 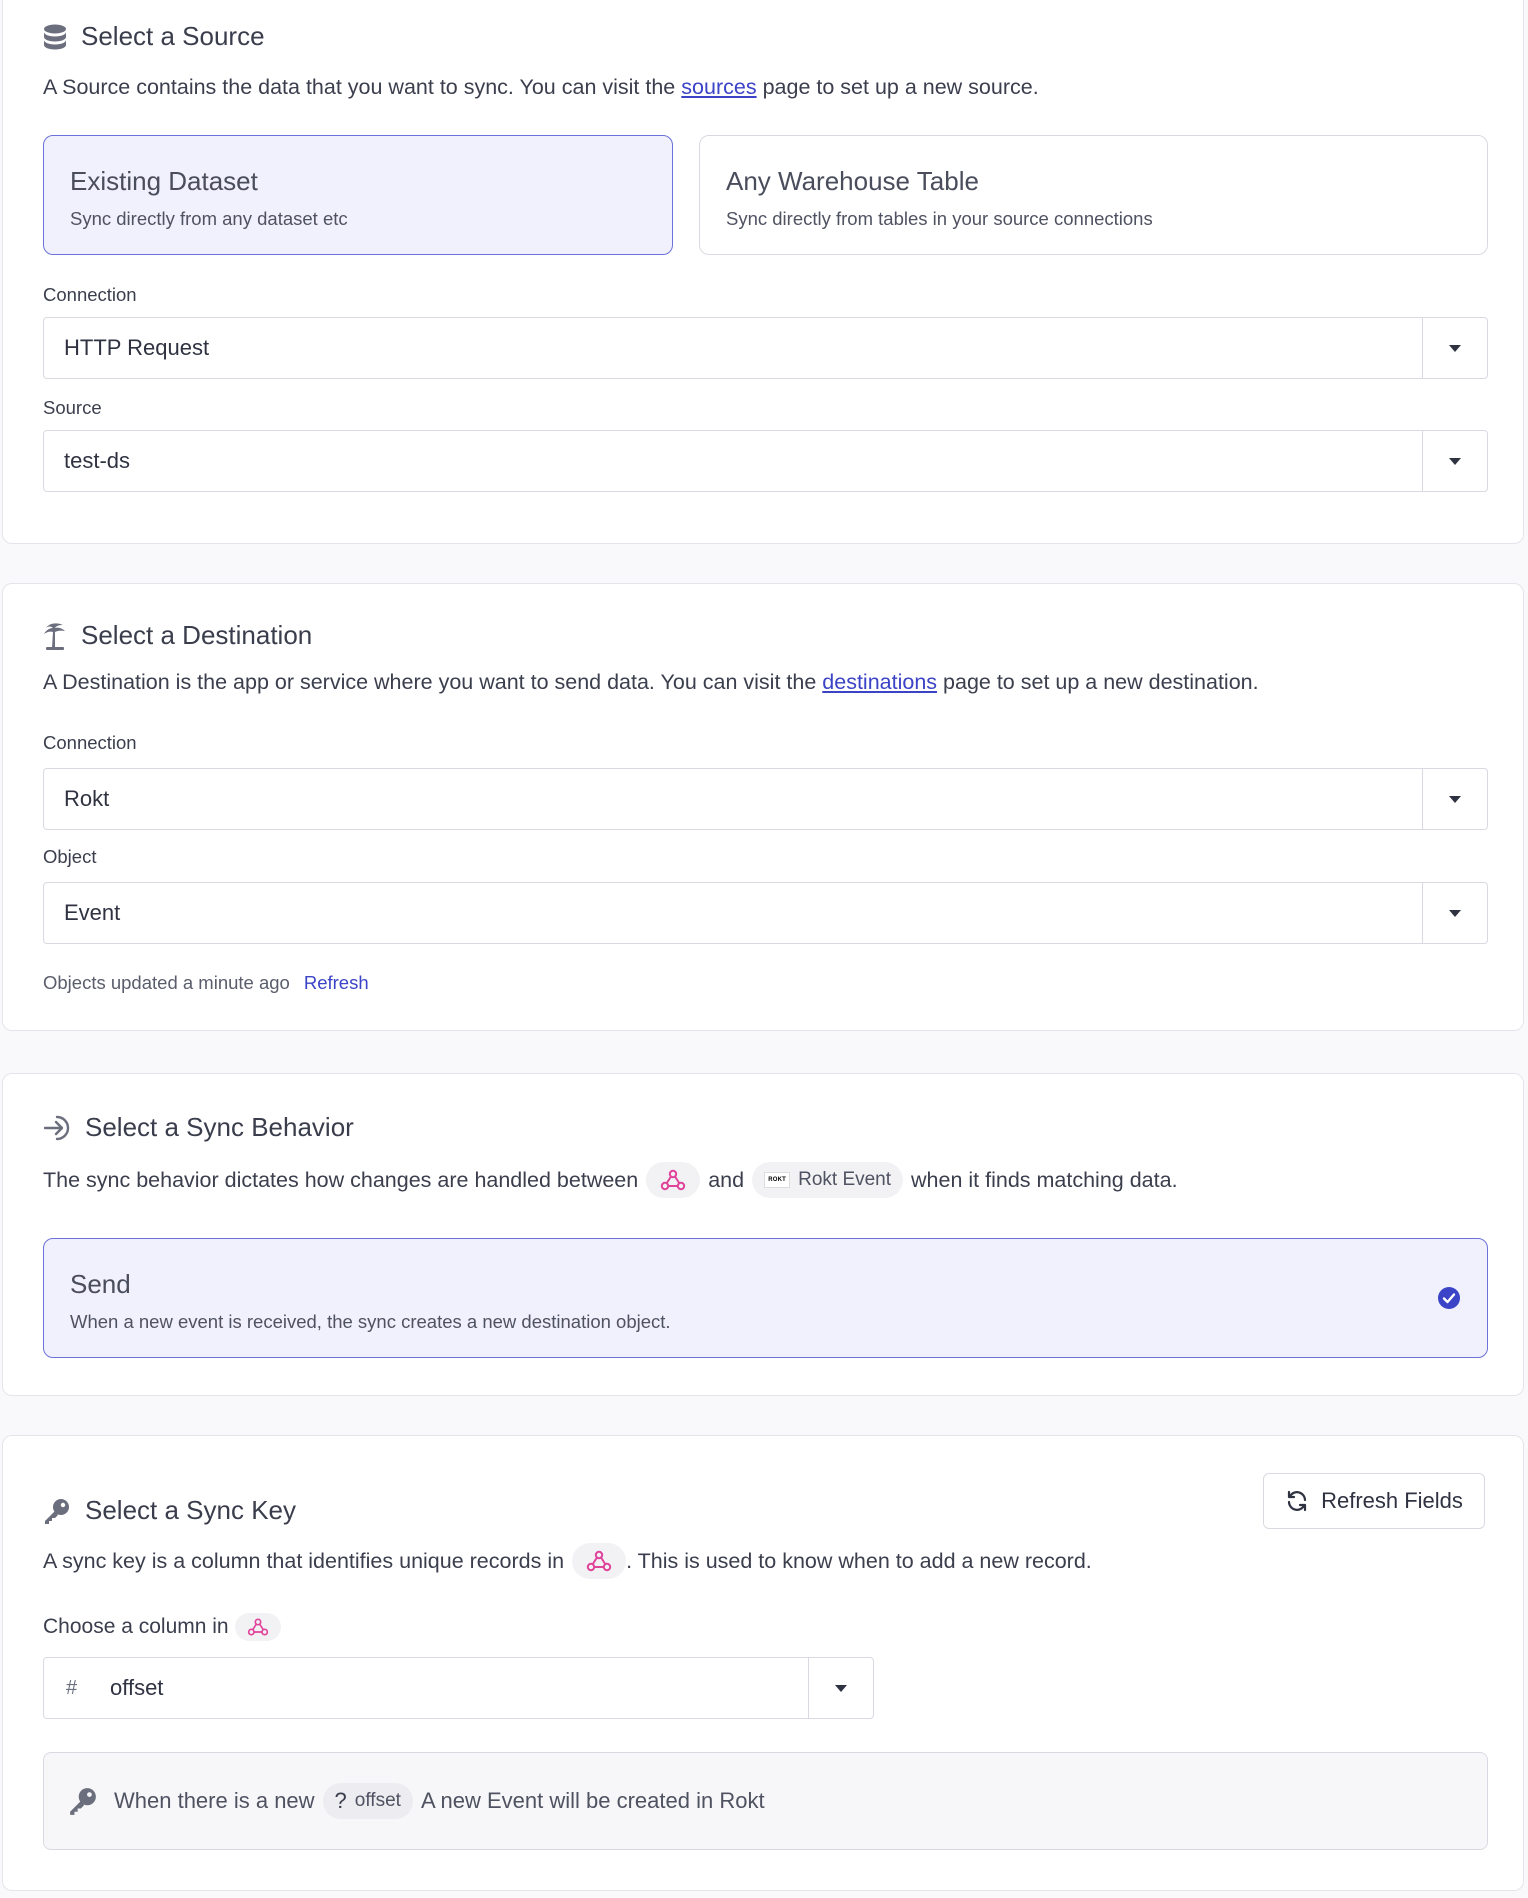 What do you see at coordinates (377, 1800) in the screenshot?
I see `column-chip-label: offset` at bounding box center [377, 1800].